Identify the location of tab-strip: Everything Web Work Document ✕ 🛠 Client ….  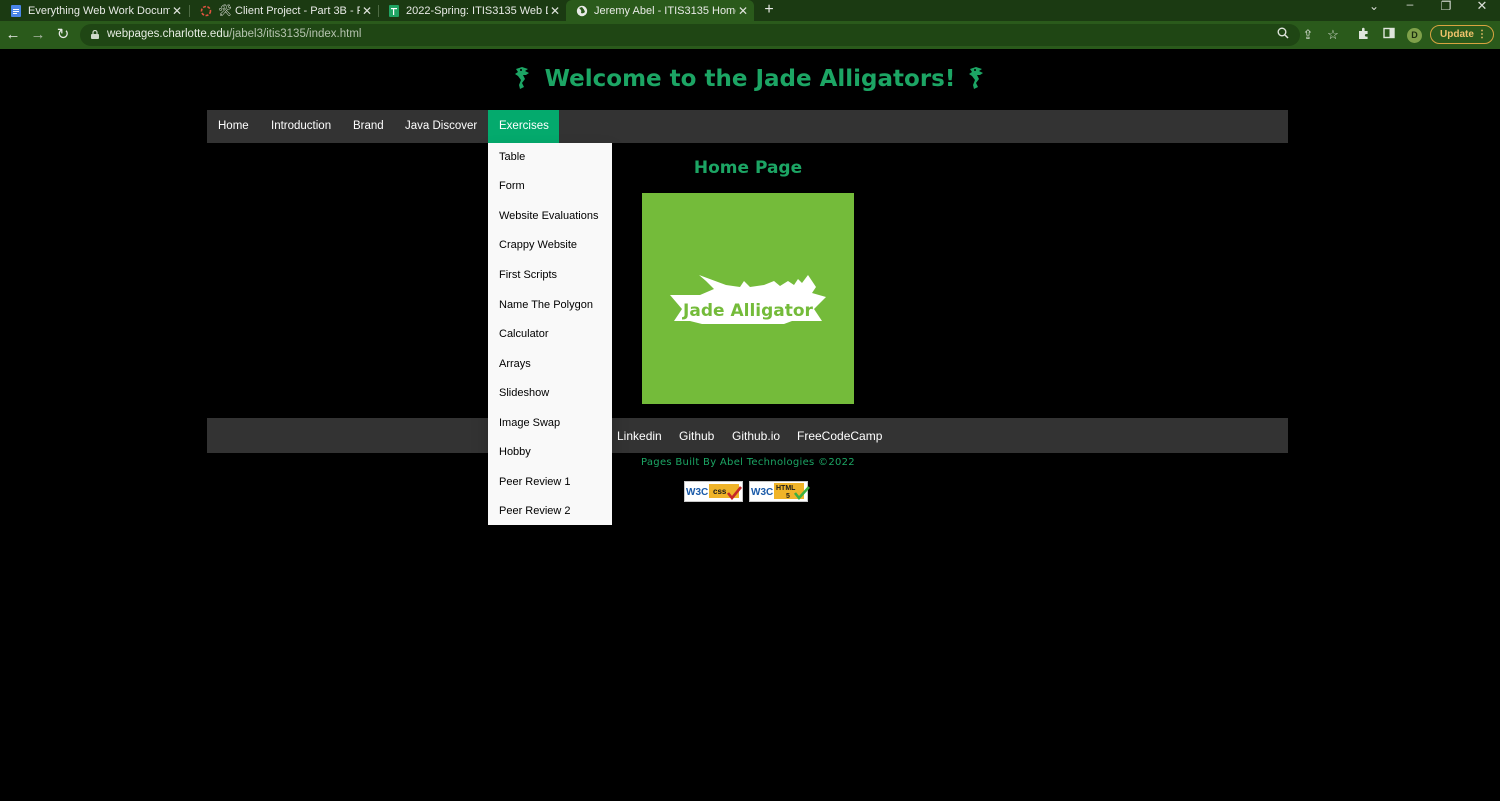
(750, 10).